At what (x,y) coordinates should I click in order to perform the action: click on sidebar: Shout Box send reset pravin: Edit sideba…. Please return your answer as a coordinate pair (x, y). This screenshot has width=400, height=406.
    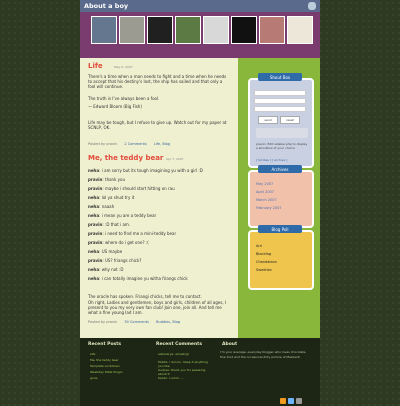
    Looking at the image, I should click on (279, 198).